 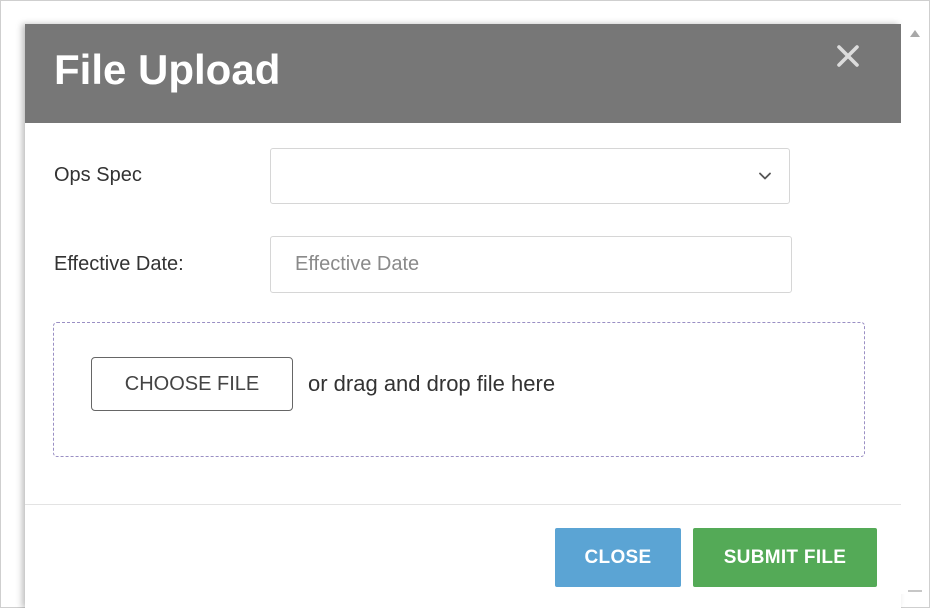 What do you see at coordinates (914, 309) in the screenshot?
I see `scrollbar` at bounding box center [914, 309].